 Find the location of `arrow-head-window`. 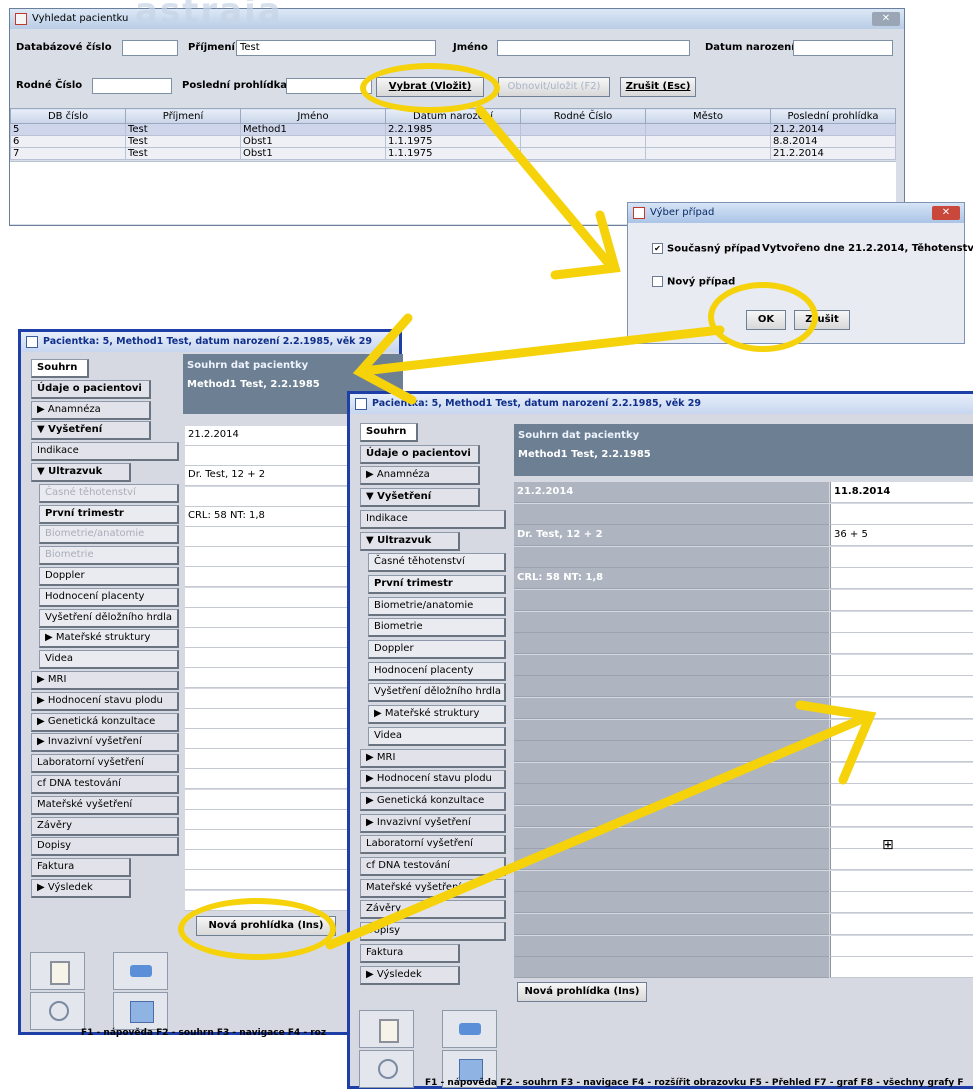

arrow-head-window is located at coordinates (384, 359).